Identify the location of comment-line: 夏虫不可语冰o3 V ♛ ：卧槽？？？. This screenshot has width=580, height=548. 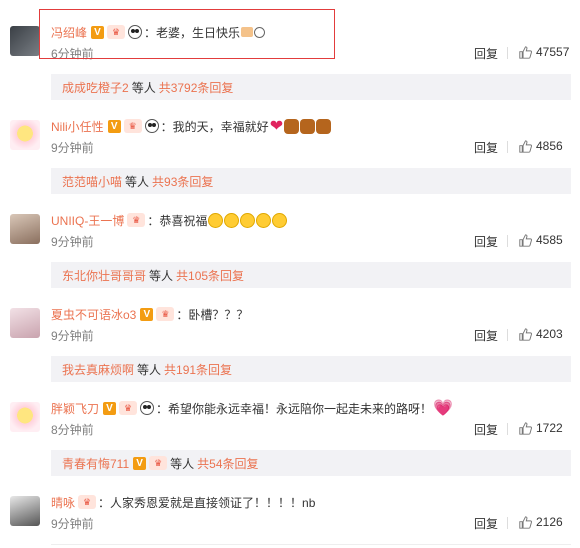
(149, 314).